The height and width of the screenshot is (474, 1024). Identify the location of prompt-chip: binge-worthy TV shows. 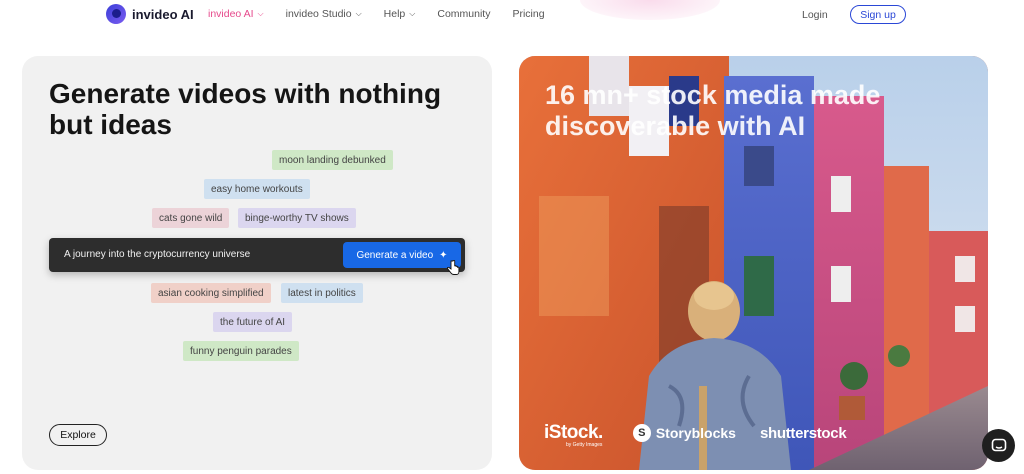
(297, 218).